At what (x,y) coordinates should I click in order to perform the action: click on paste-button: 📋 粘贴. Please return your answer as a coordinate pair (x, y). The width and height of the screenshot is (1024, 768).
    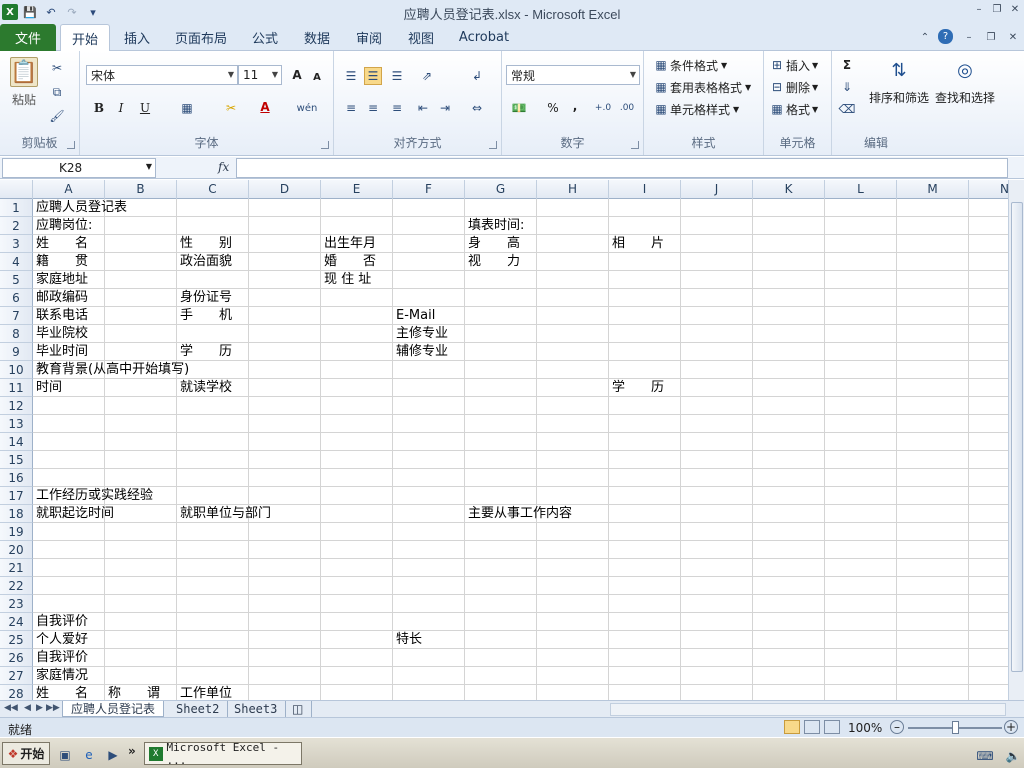
    Looking at the image, I should click on (24, 82).